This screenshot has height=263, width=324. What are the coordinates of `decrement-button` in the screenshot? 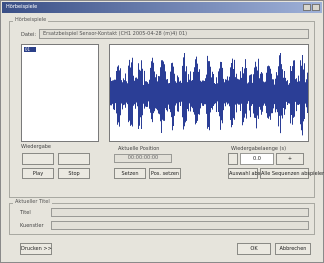 It's located at (233, 159).